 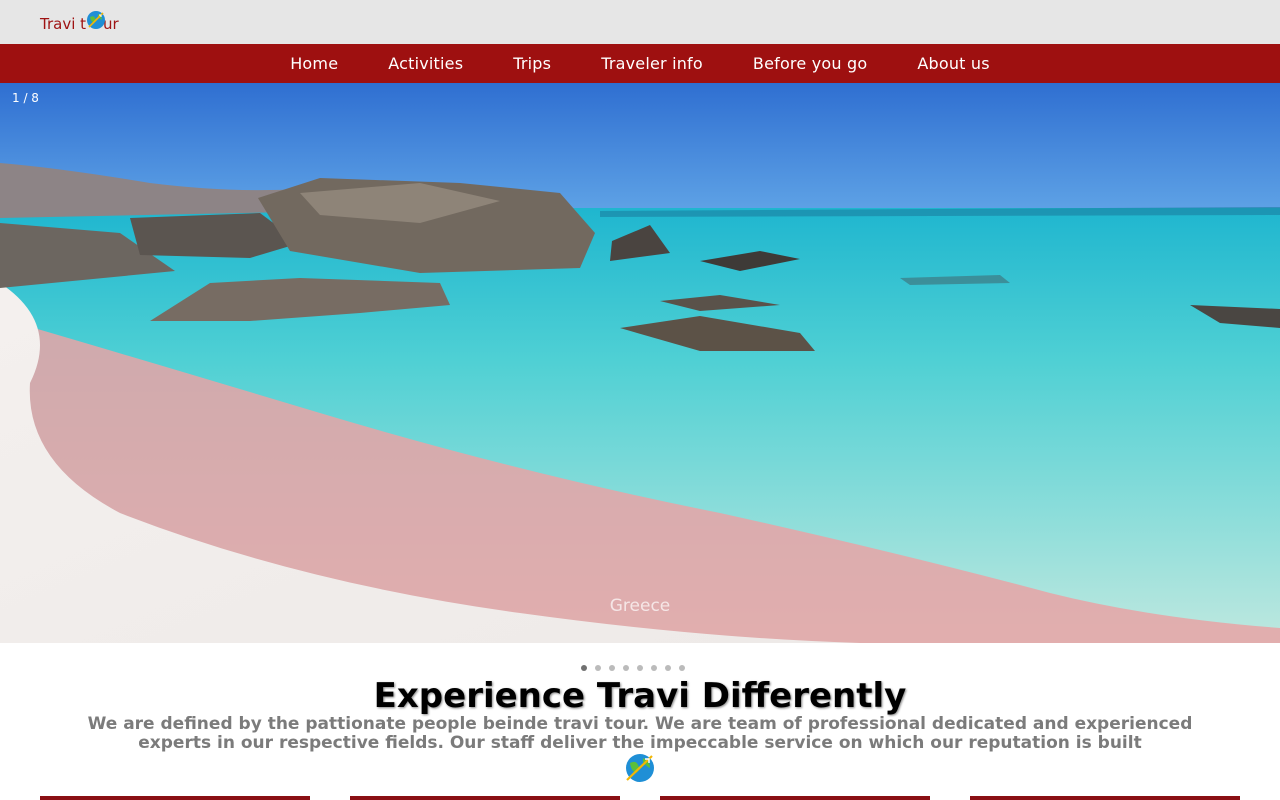 I want to click on slide-caption: Greece, so click(x=640, y=606).